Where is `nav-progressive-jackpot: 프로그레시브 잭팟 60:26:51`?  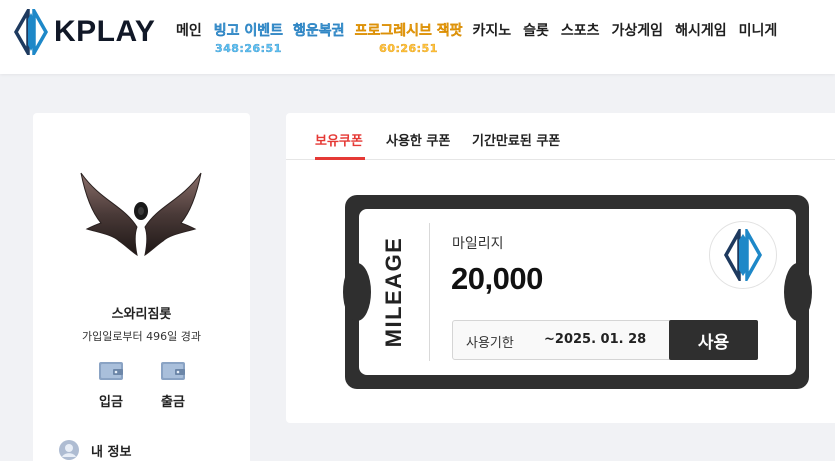
nav-progressive-jackpot: 프로그레시브 잭팟 60:26:51 is located at coordinates (408, 38).